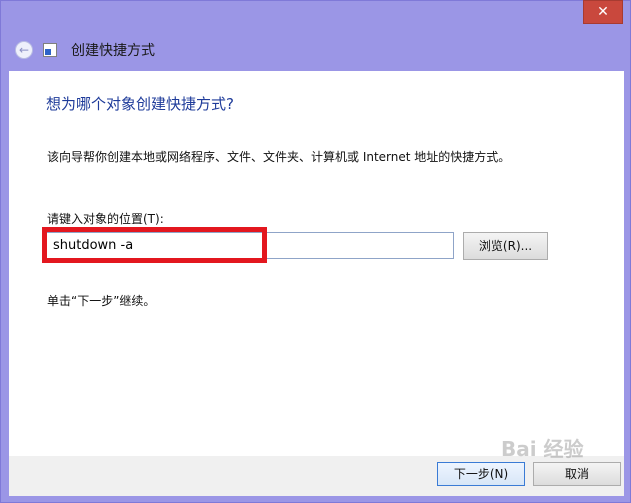 The width and height of the screenshot is (631, 503). I want to click on close-button: ✕, so click(603, 12).